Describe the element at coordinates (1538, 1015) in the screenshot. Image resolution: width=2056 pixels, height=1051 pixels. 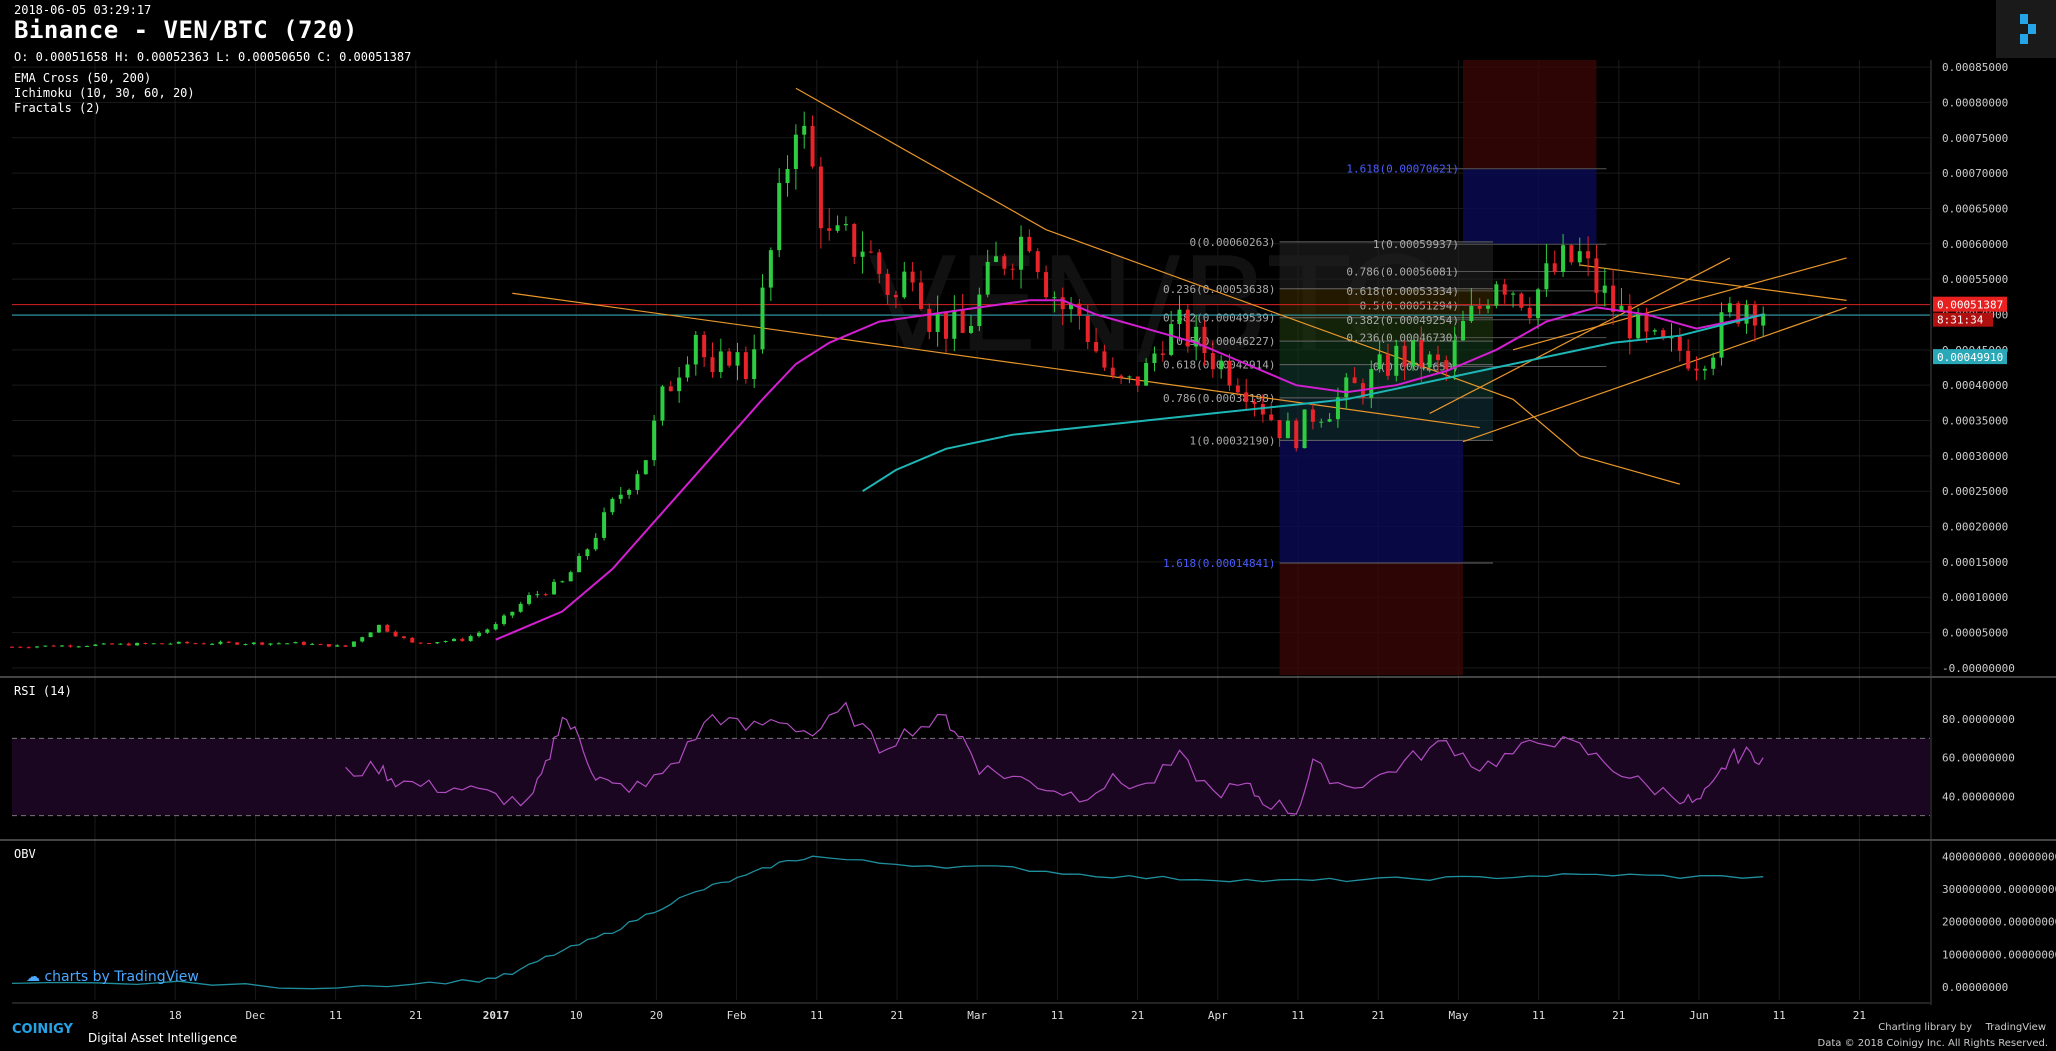
I see `time-tick-label: 11` at that location.